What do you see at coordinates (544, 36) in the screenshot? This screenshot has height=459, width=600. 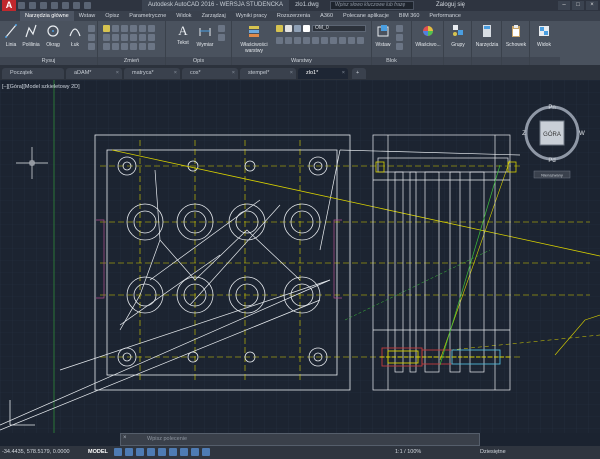 I see `view-button: Widok` at bounding box center [544, 36].